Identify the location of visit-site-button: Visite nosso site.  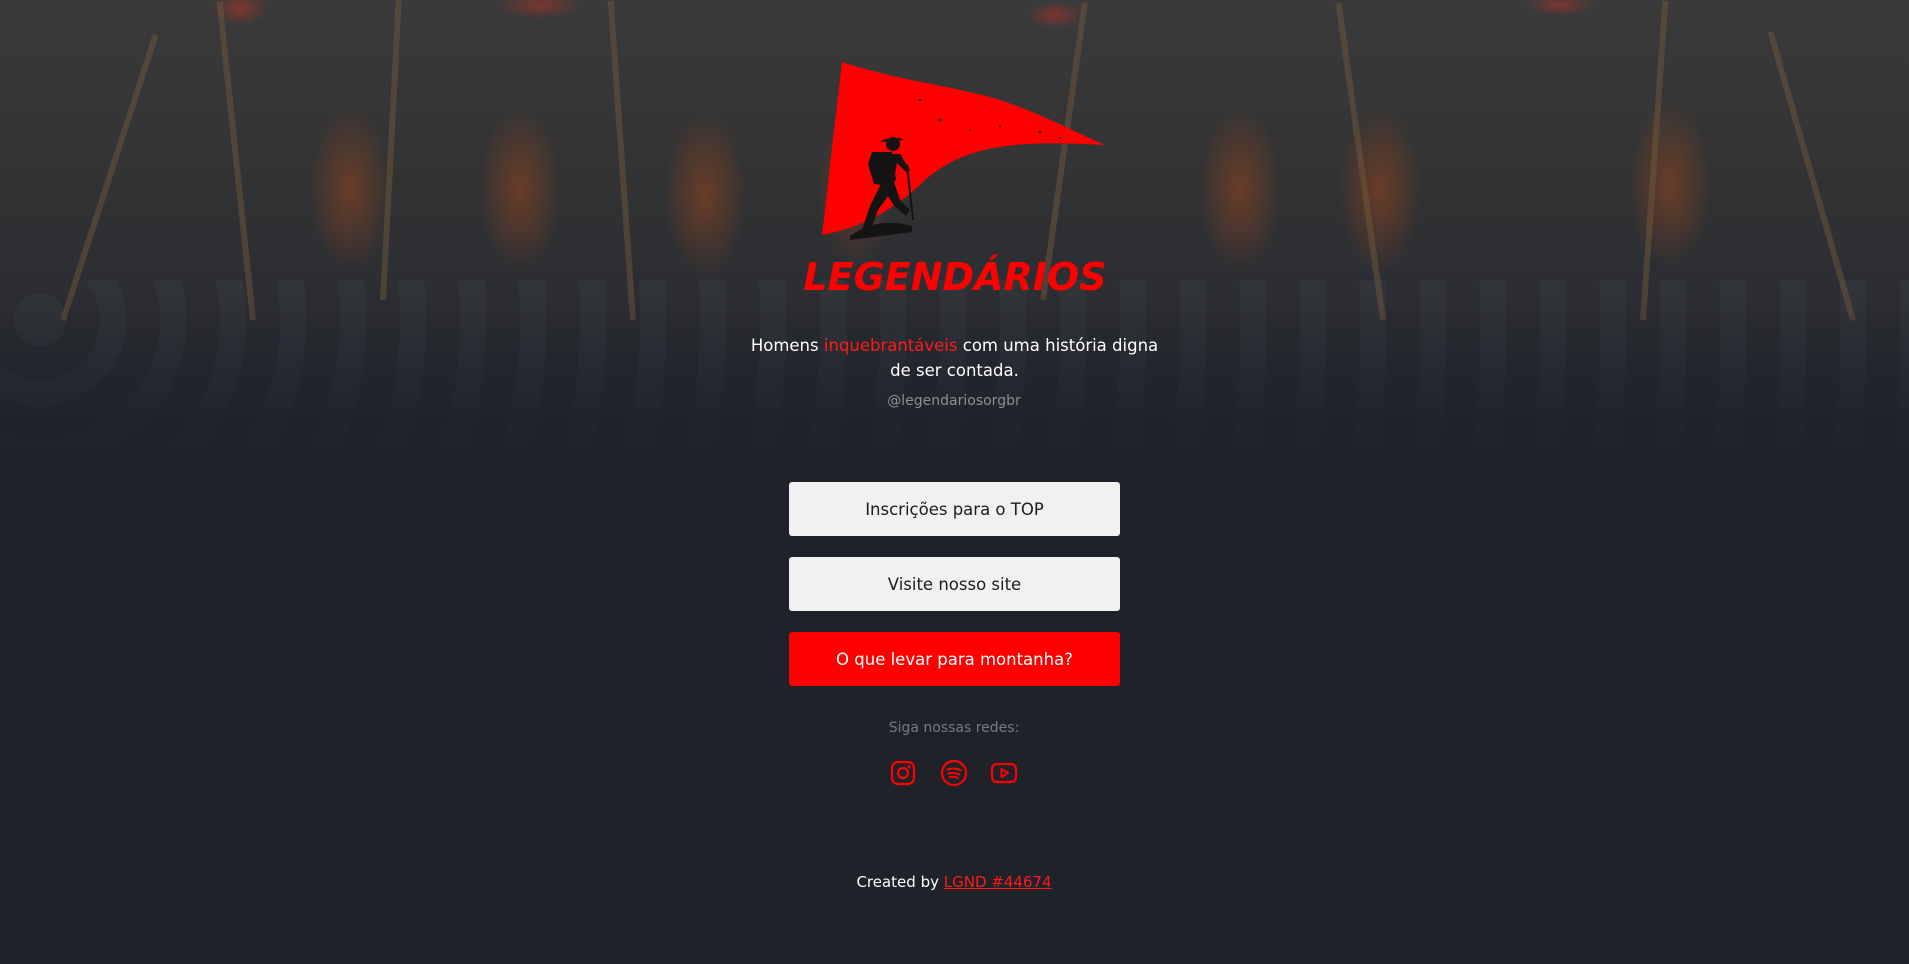
(954, 584).